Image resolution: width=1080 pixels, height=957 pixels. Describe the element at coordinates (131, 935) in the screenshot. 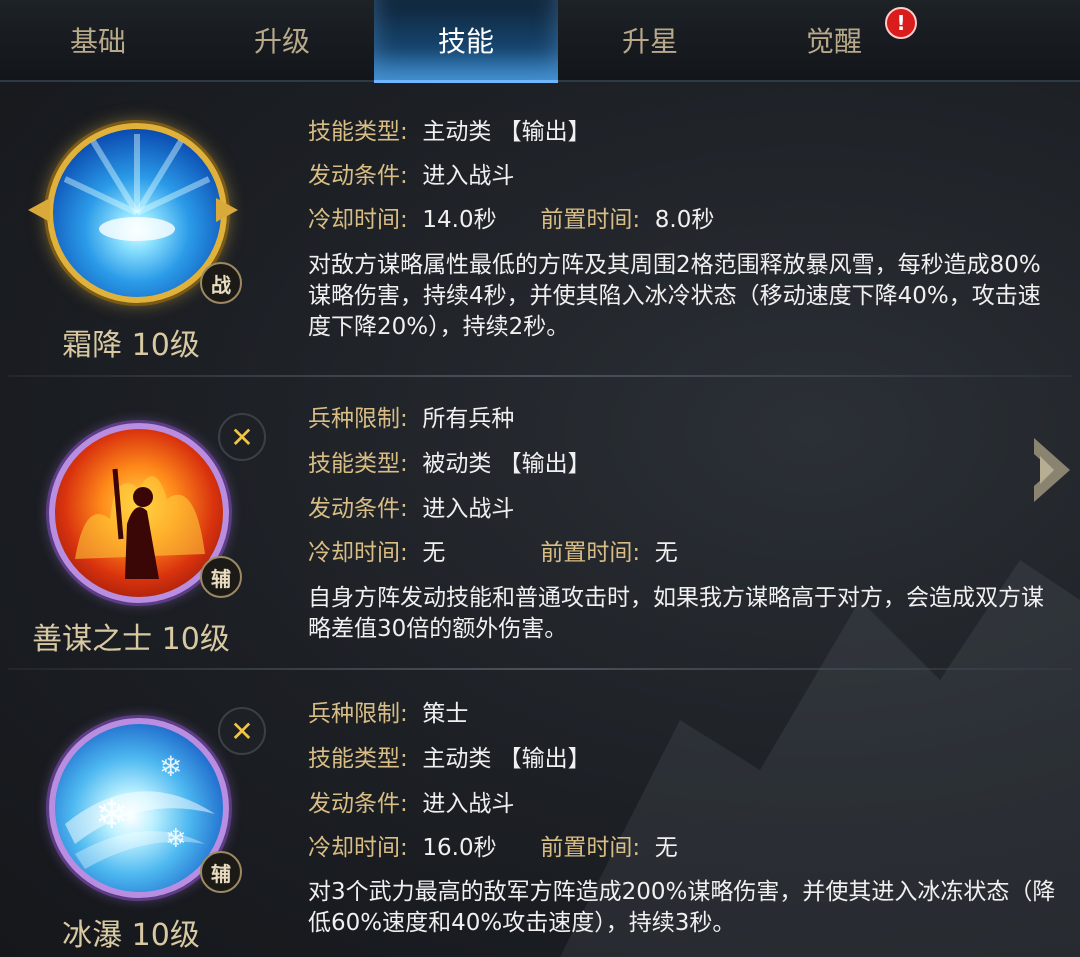

I see `skill-name: 冰瀑 10级` at that location.